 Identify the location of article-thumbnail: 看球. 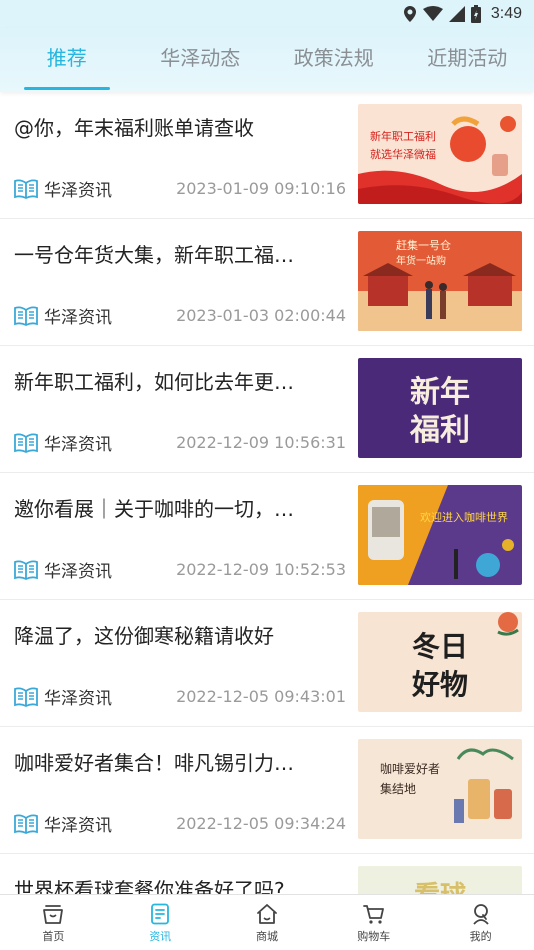
(440, 880).